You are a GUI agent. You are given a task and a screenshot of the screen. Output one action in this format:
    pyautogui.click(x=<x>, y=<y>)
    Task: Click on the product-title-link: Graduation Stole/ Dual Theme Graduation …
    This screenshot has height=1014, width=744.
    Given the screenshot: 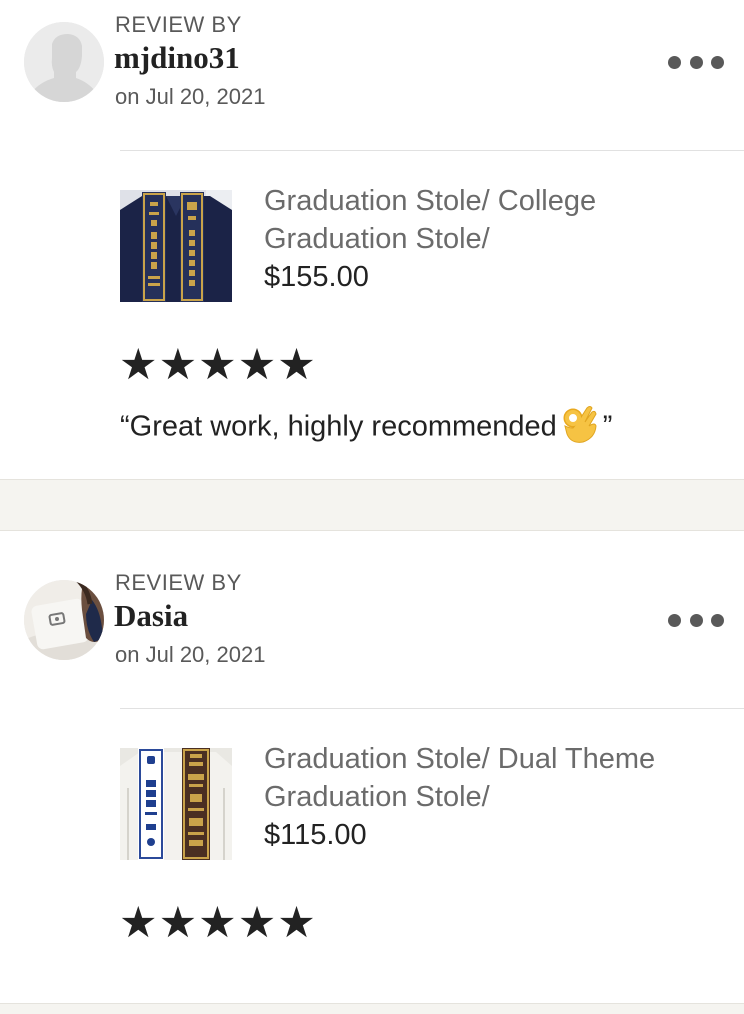 What is the action you would take?
    pyautogui.click(x=484, y=778)
    